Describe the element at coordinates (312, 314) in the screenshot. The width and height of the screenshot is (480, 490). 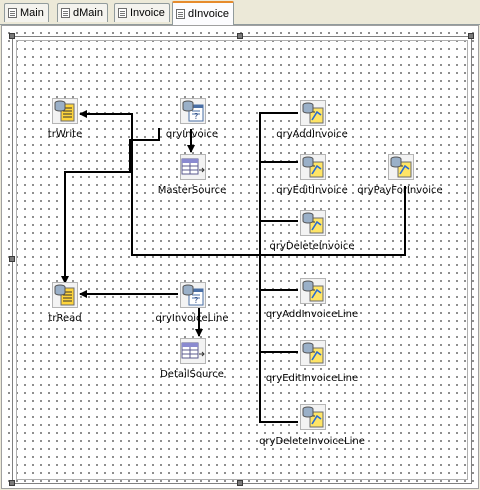
I see `component-label-qryaddinvoiceline: qryAddInvoiceLine` at that location.